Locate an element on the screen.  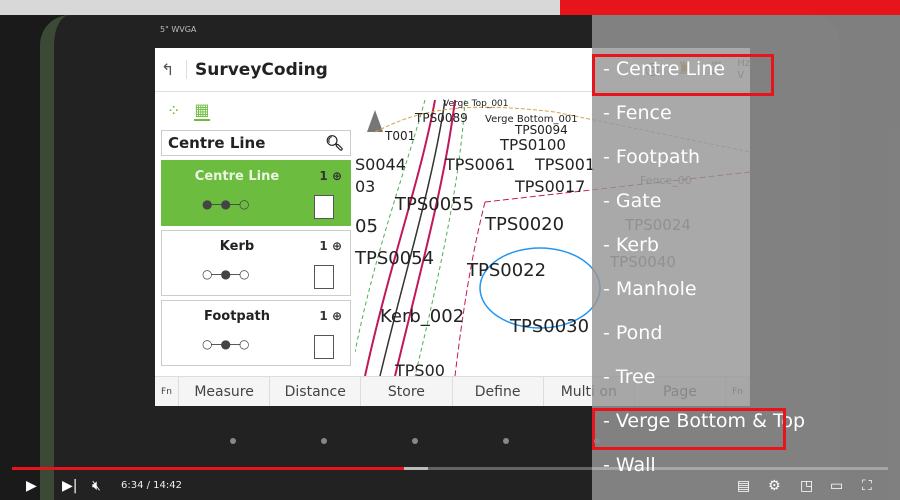
softkey-fn: Fn is located at coordinates (167, 391).